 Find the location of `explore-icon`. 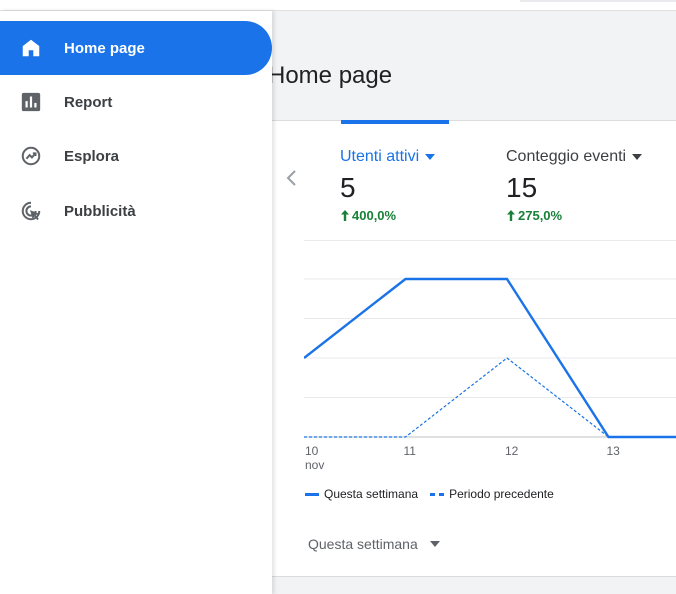

explore-icon is located at coordinates (31, 156).